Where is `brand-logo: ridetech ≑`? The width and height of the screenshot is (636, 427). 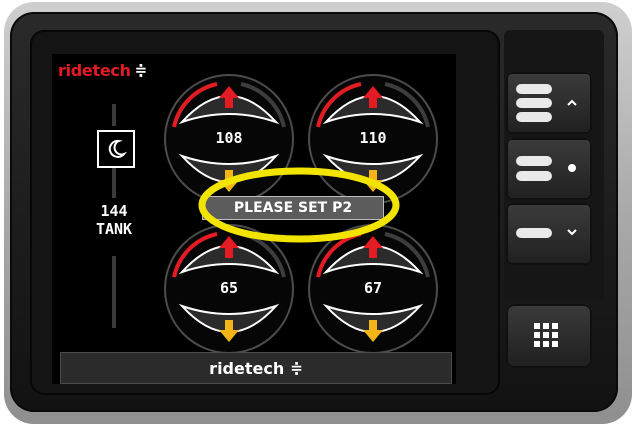
brand-logo: ridetech ≑ is located at coordinates (102, 70).